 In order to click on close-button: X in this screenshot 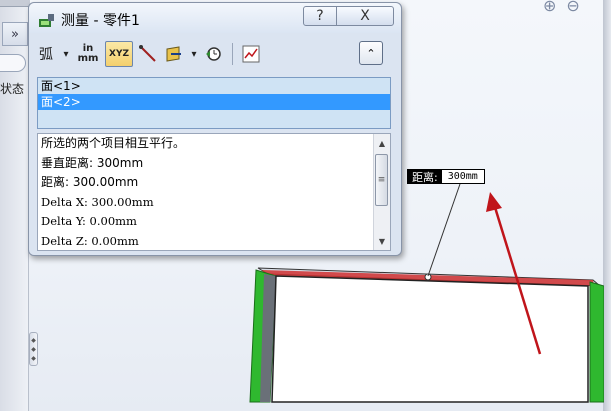, I will do `click(365, 16)`.